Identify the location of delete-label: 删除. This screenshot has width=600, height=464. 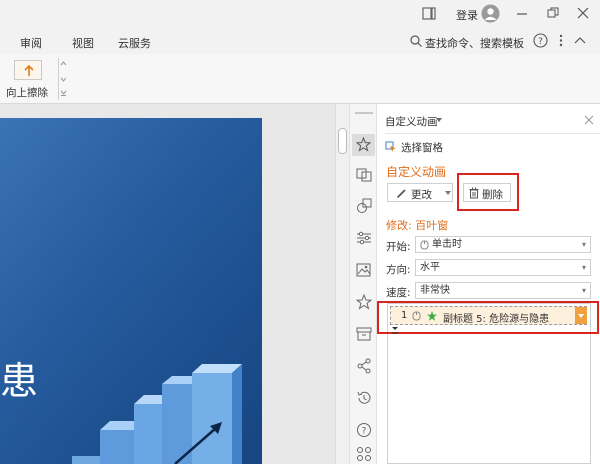
(492, 195).